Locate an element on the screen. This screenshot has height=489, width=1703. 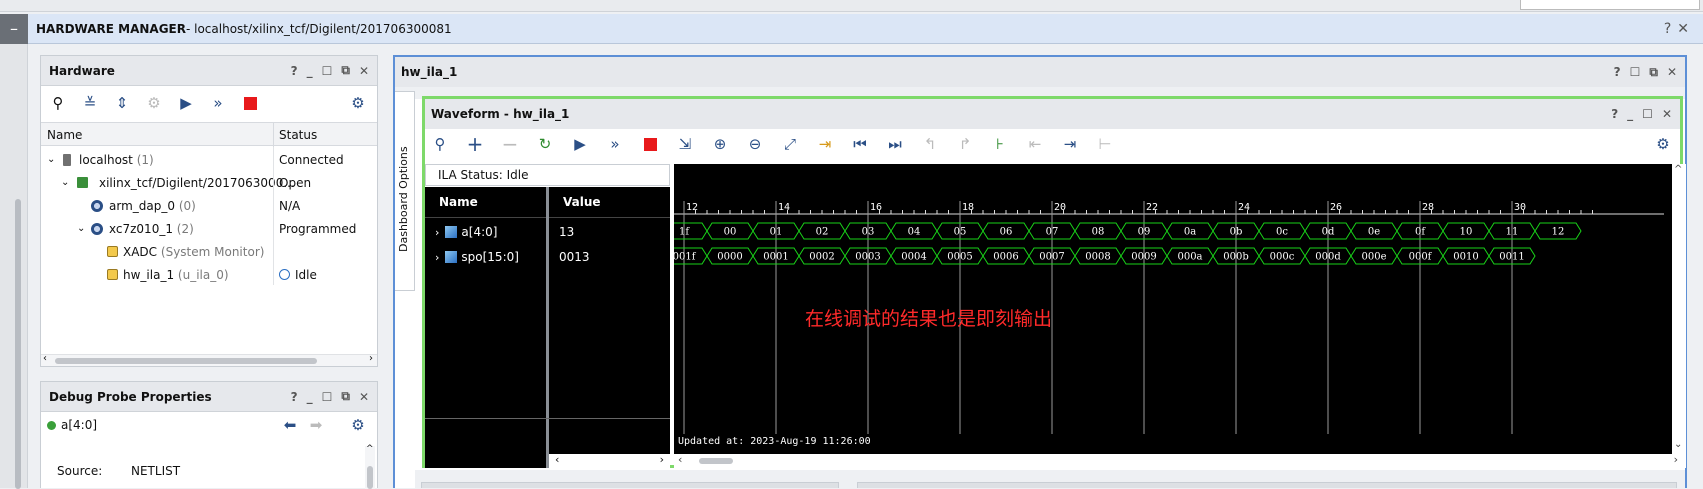
zoom-fit-icon: ⤢ is located at coordinates (790, 144).